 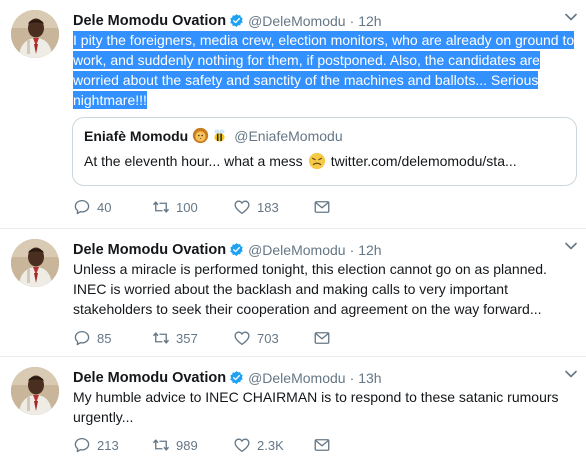 What do you see at coordinates (268, 207) in the screenshot?
I see `like-count: 183` at bounding box center [268, 207].